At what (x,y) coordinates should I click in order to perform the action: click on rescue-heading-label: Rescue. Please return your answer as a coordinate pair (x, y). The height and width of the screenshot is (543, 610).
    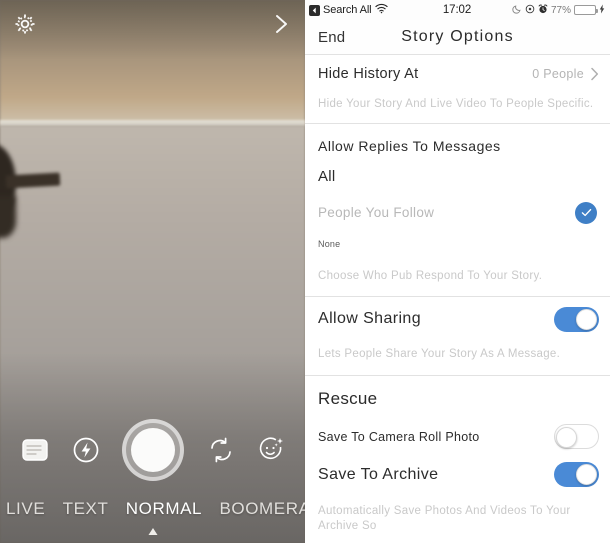
    Looking at the image, I should click on (348, 398).